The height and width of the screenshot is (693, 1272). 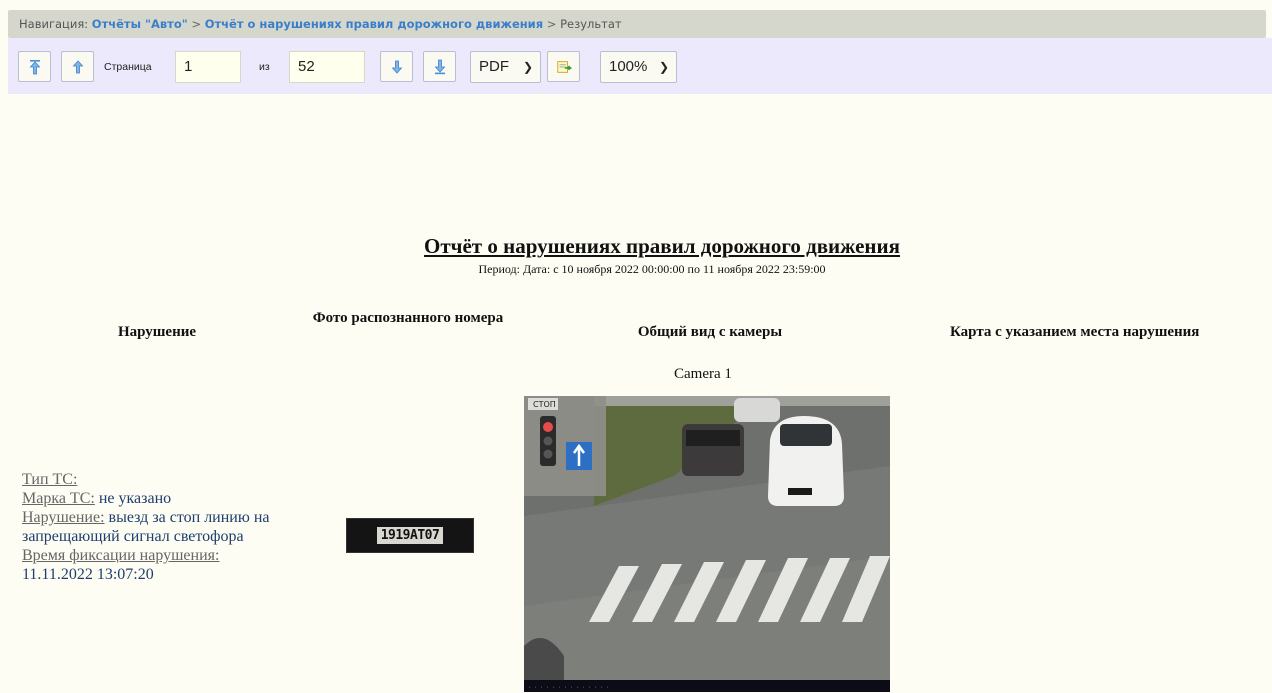 I want to click on report-toolbar: Страница 1 из 52 PDF ❯ 100% ❯, so click(x=640, y=66).